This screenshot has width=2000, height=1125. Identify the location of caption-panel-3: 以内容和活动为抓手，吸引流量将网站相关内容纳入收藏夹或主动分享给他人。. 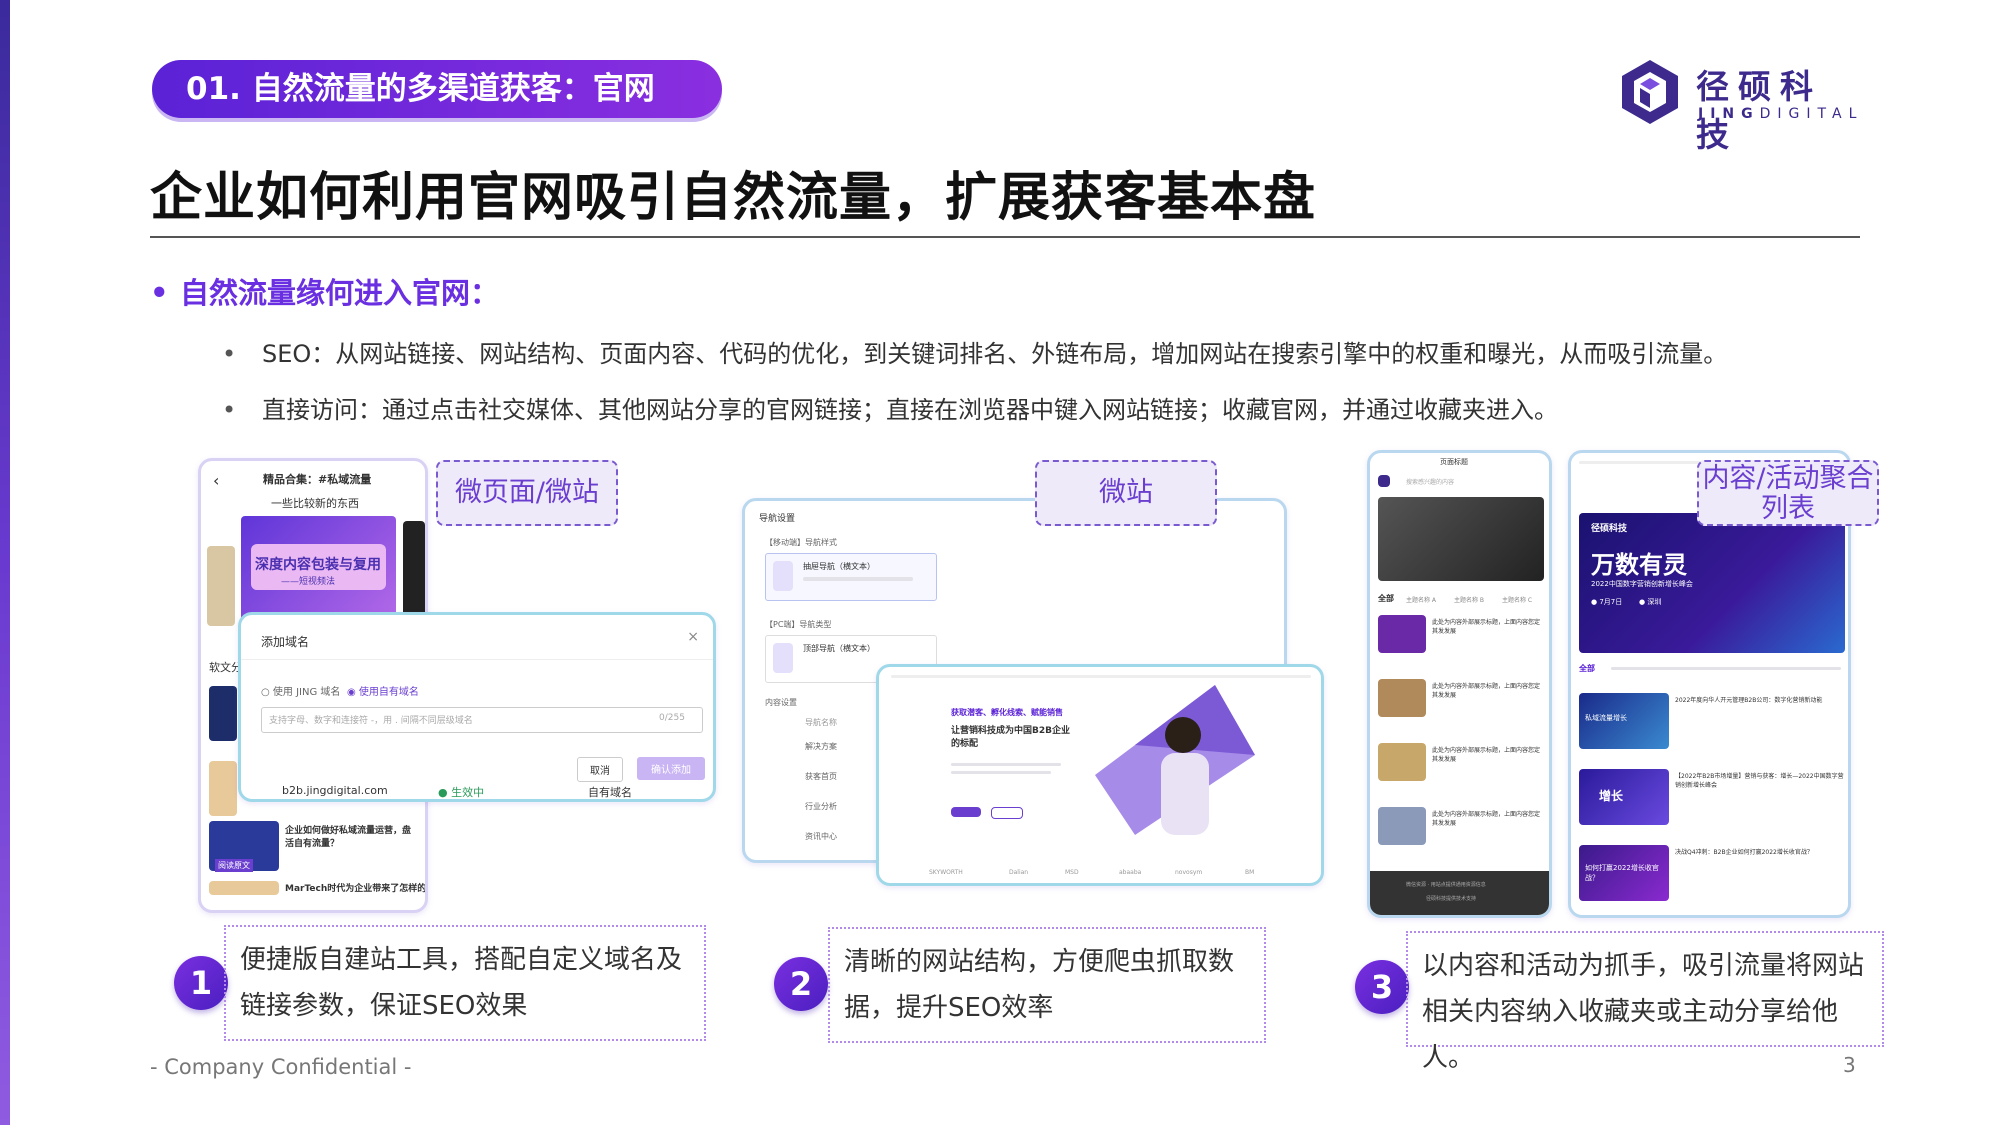
(1645, 1002).